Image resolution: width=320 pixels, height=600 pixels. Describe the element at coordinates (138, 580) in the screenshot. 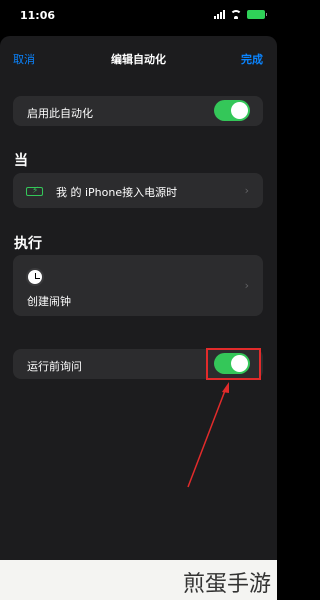

I see `watermark-bar: 煎蛋手游` at that location.